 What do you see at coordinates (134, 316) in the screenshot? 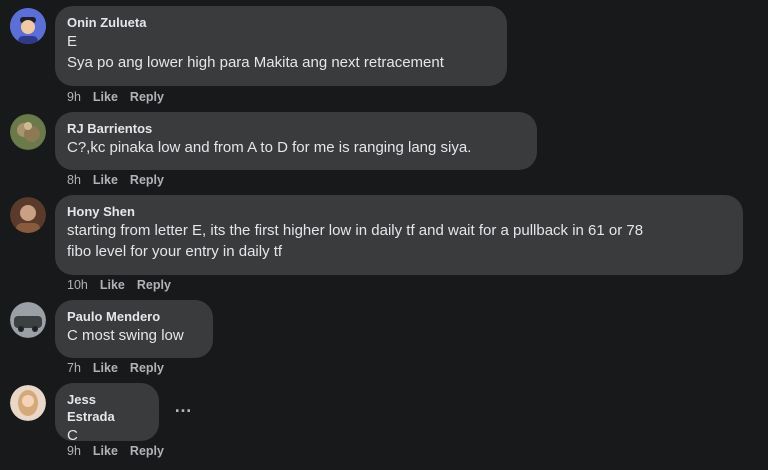
I see `comment-author: Paulo Mendero` at bounding box center [134, 316].